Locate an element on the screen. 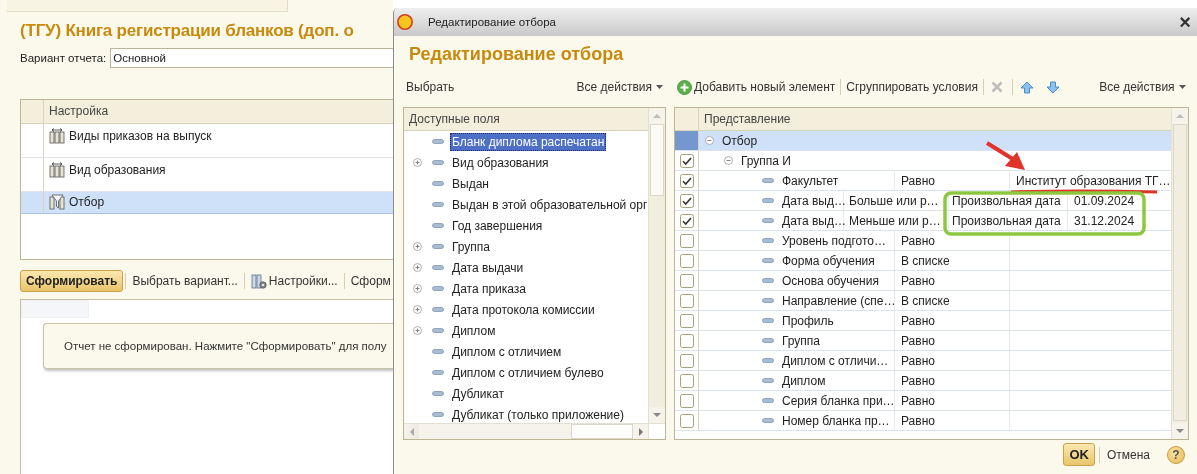 Image resolution: width=1197 pixels, height=474 pixels. field-item: Дата приказа is located at coordinates (489, 288).